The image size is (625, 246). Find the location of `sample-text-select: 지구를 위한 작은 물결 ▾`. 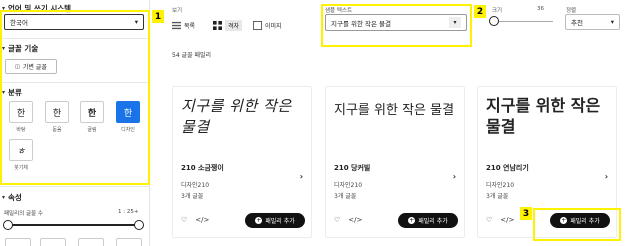

sample-text-select: 지구를 위한 작은 물결 ▾ is located at coordinates (396, 22).